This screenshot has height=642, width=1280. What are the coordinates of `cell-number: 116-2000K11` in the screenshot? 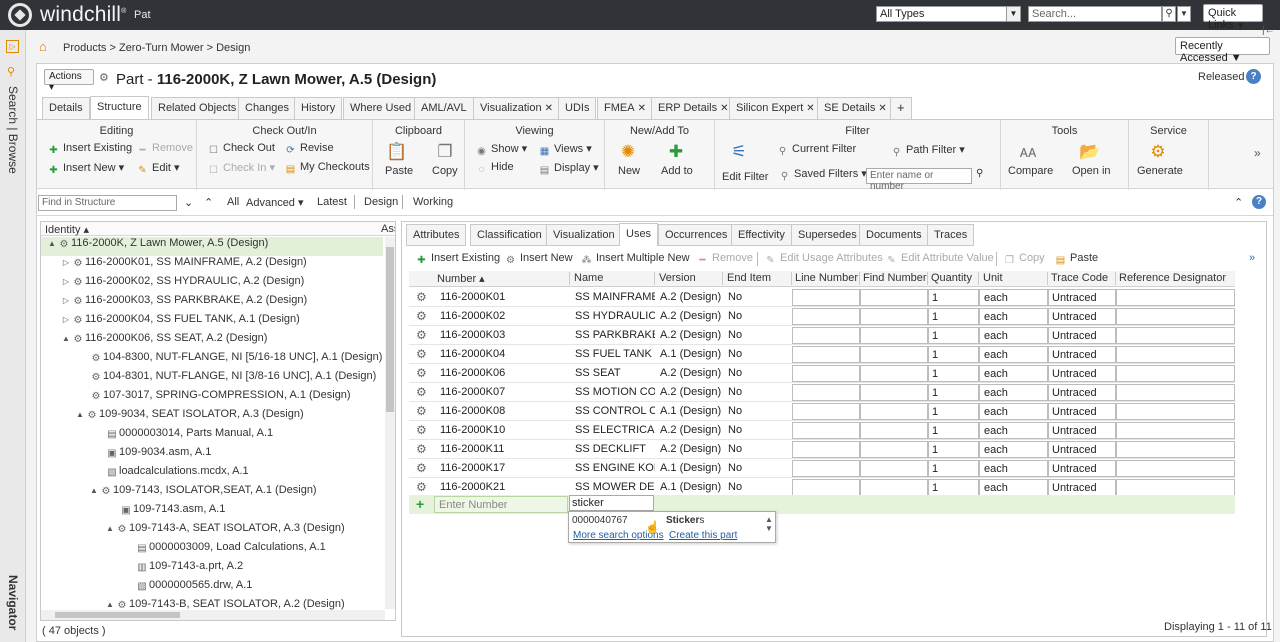 It's located at (472, 449).